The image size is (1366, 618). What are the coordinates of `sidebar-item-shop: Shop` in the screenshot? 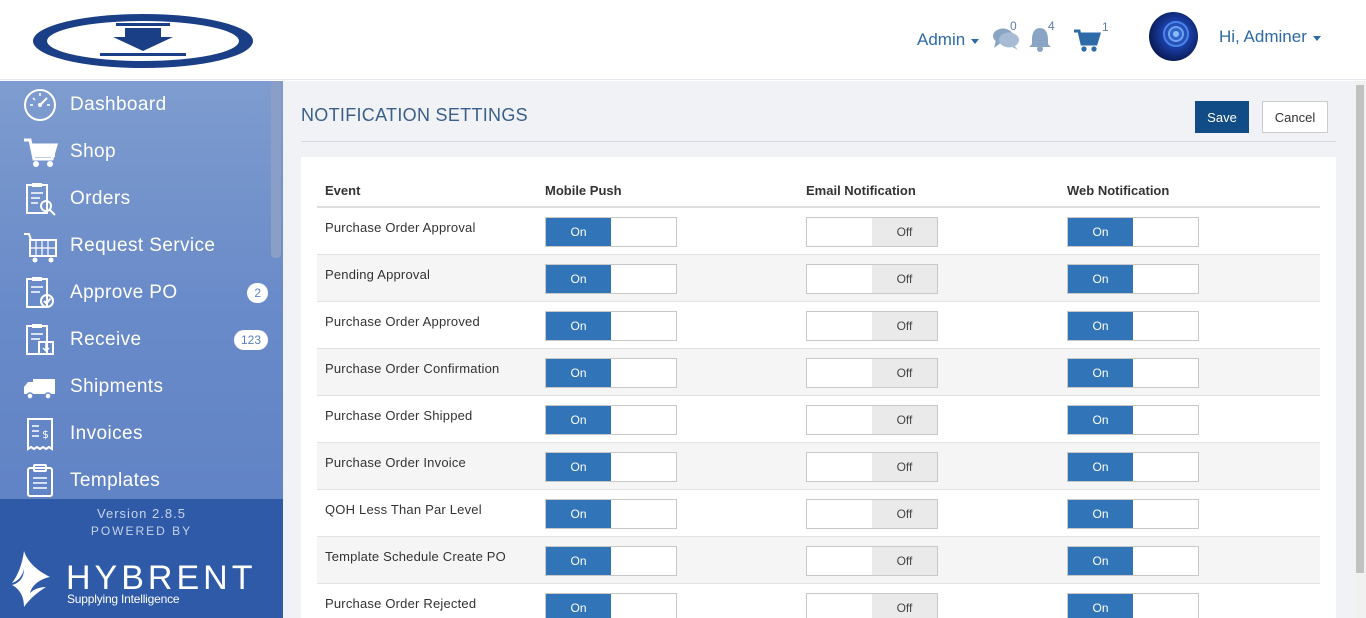 It's located at (135, 151).